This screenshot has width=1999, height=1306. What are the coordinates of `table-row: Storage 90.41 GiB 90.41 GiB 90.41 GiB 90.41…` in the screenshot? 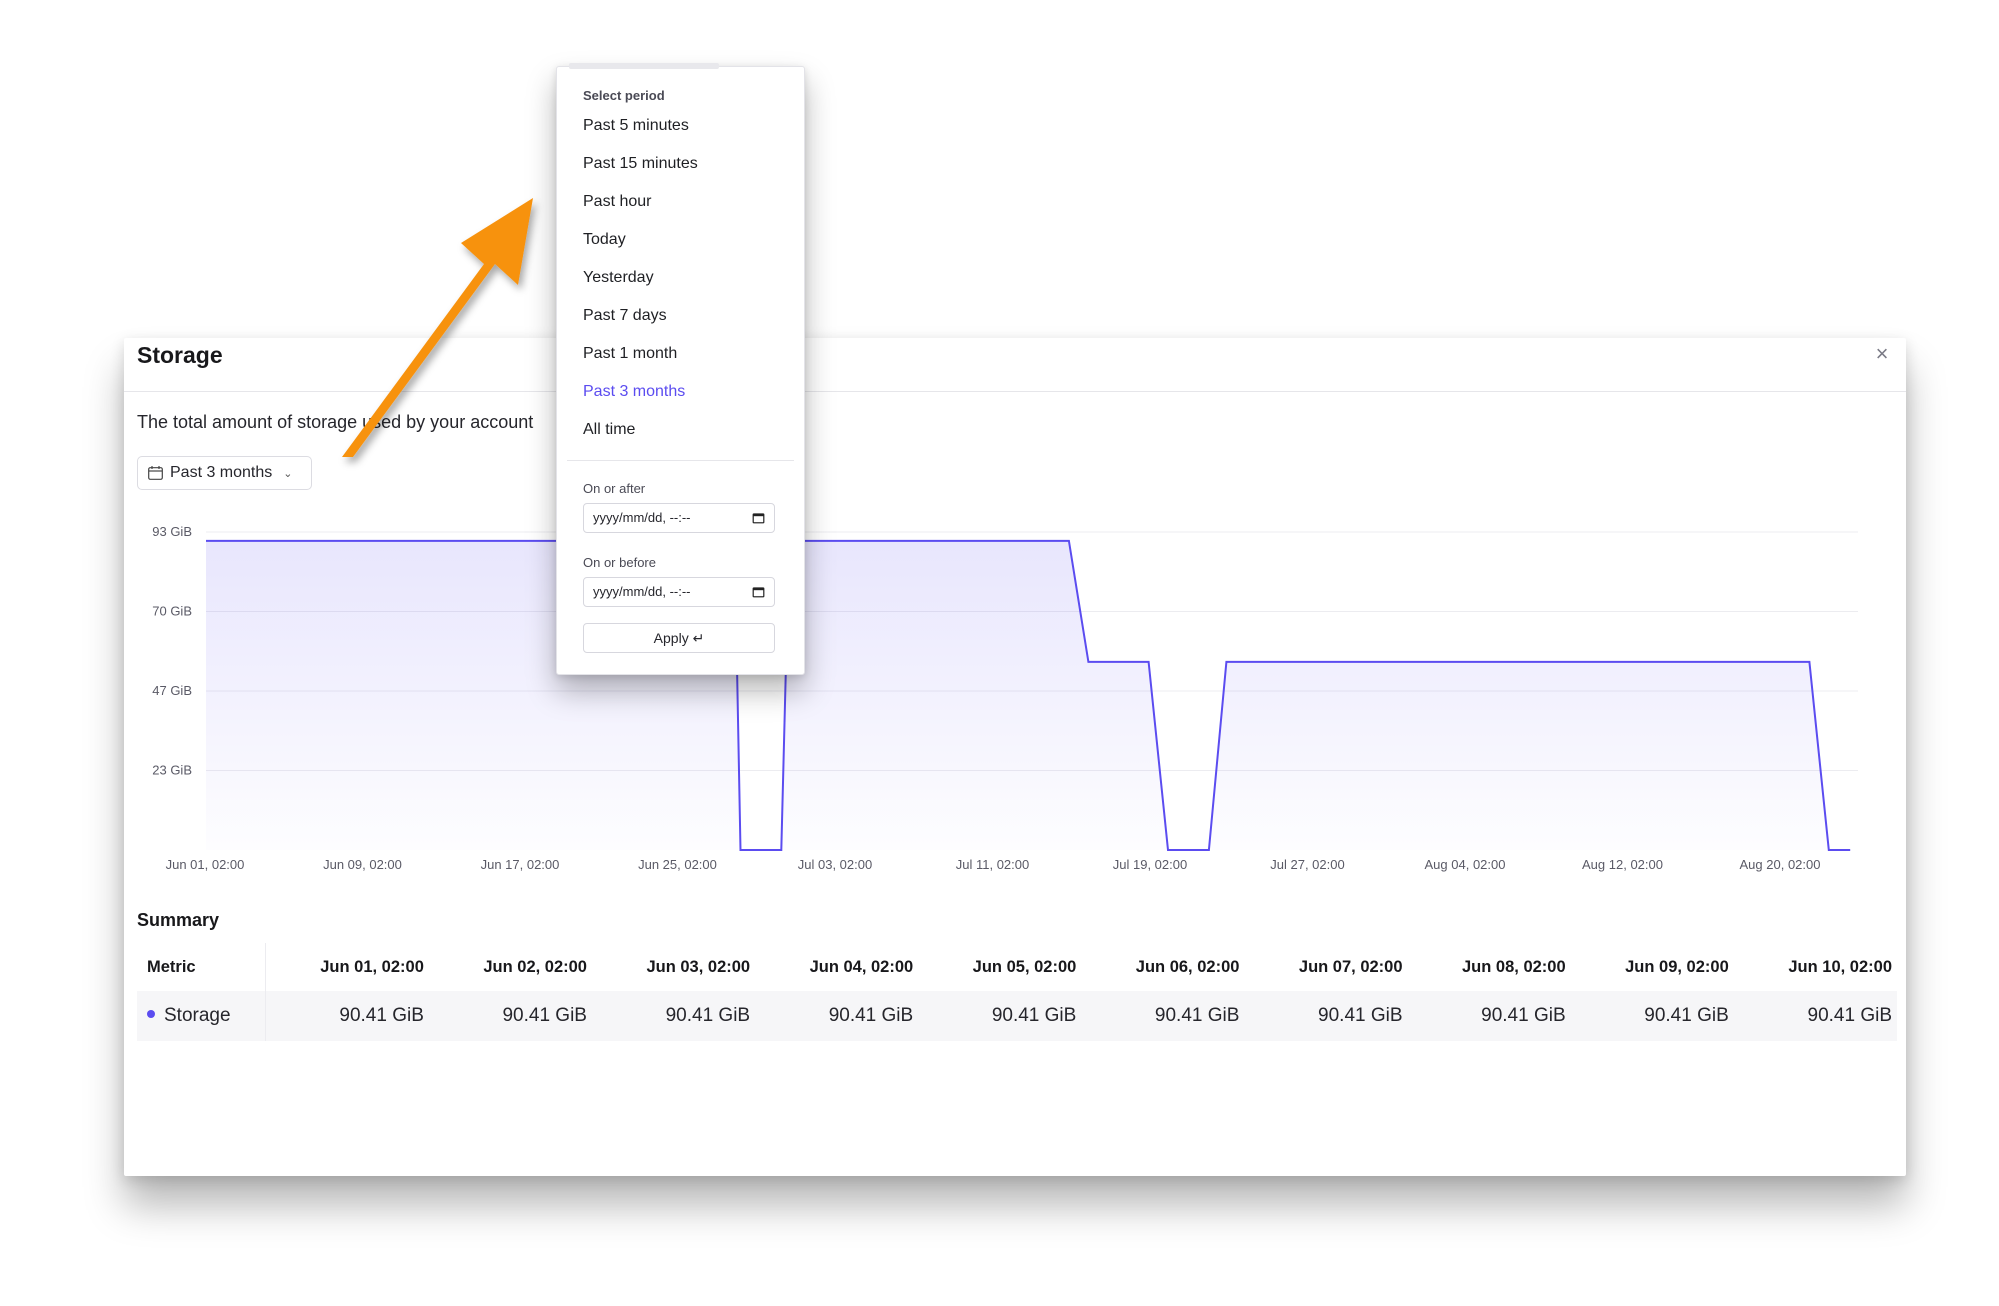 It's located at (1017, 1016).